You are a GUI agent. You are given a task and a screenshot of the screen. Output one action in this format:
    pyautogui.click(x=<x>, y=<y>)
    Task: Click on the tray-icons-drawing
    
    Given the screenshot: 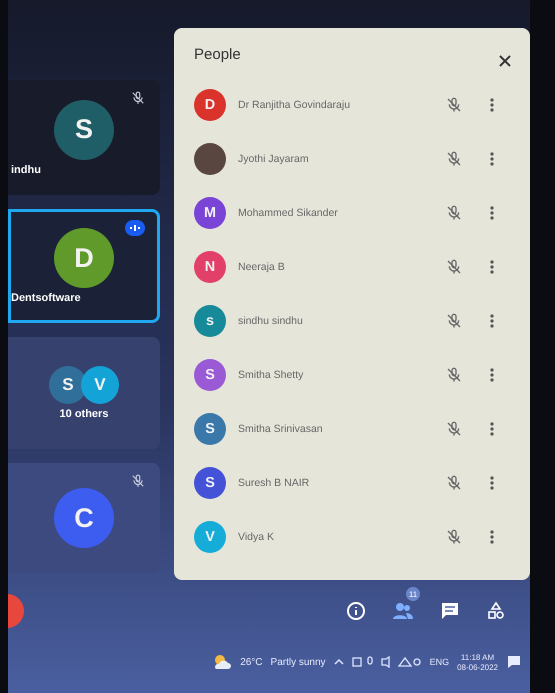 What is the action you would take?
    pyautogui.click(x=387, y=662)
    